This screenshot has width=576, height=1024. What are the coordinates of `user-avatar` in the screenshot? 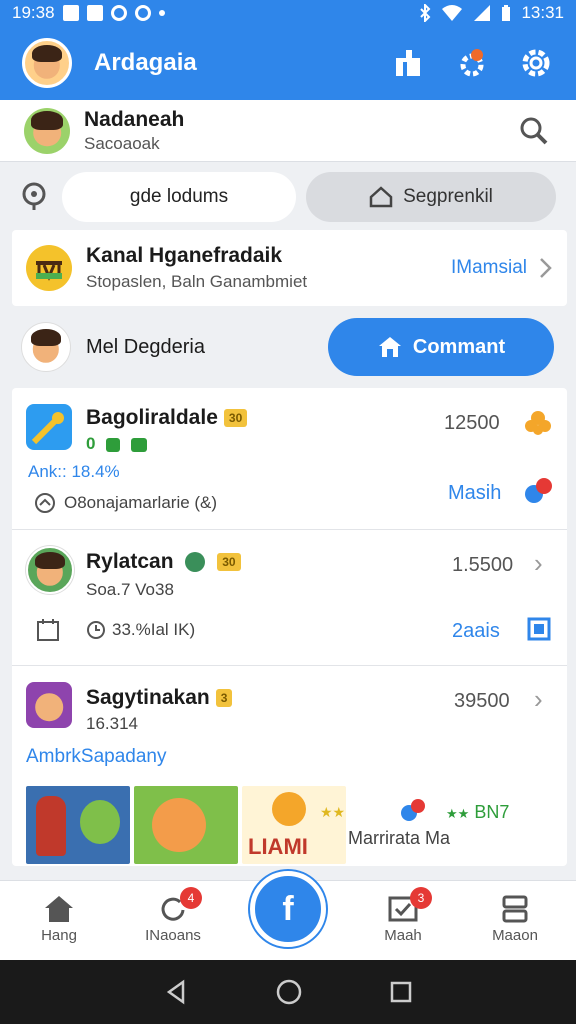 It's located at (47, 63).